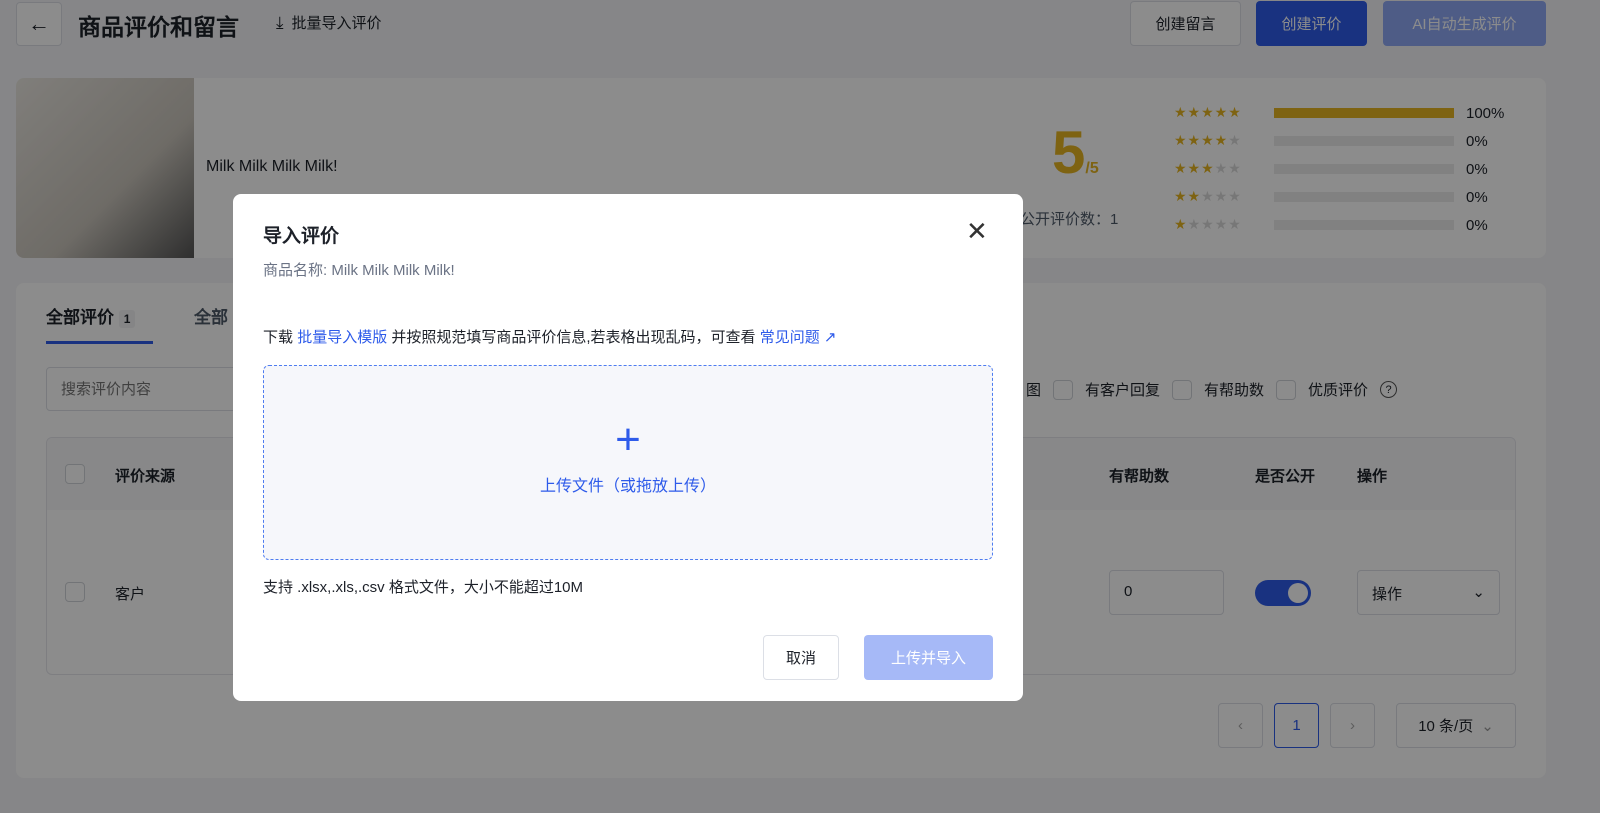 The image size is (1600, 813). I want to click on cancel-button: 取消, so click(801, 657).